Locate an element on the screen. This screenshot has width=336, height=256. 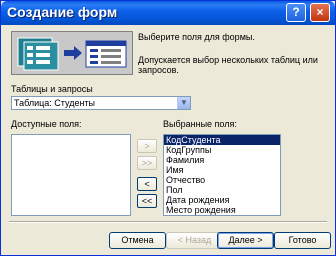
list-item: Дата рождения is located at coordinates (222, 200).